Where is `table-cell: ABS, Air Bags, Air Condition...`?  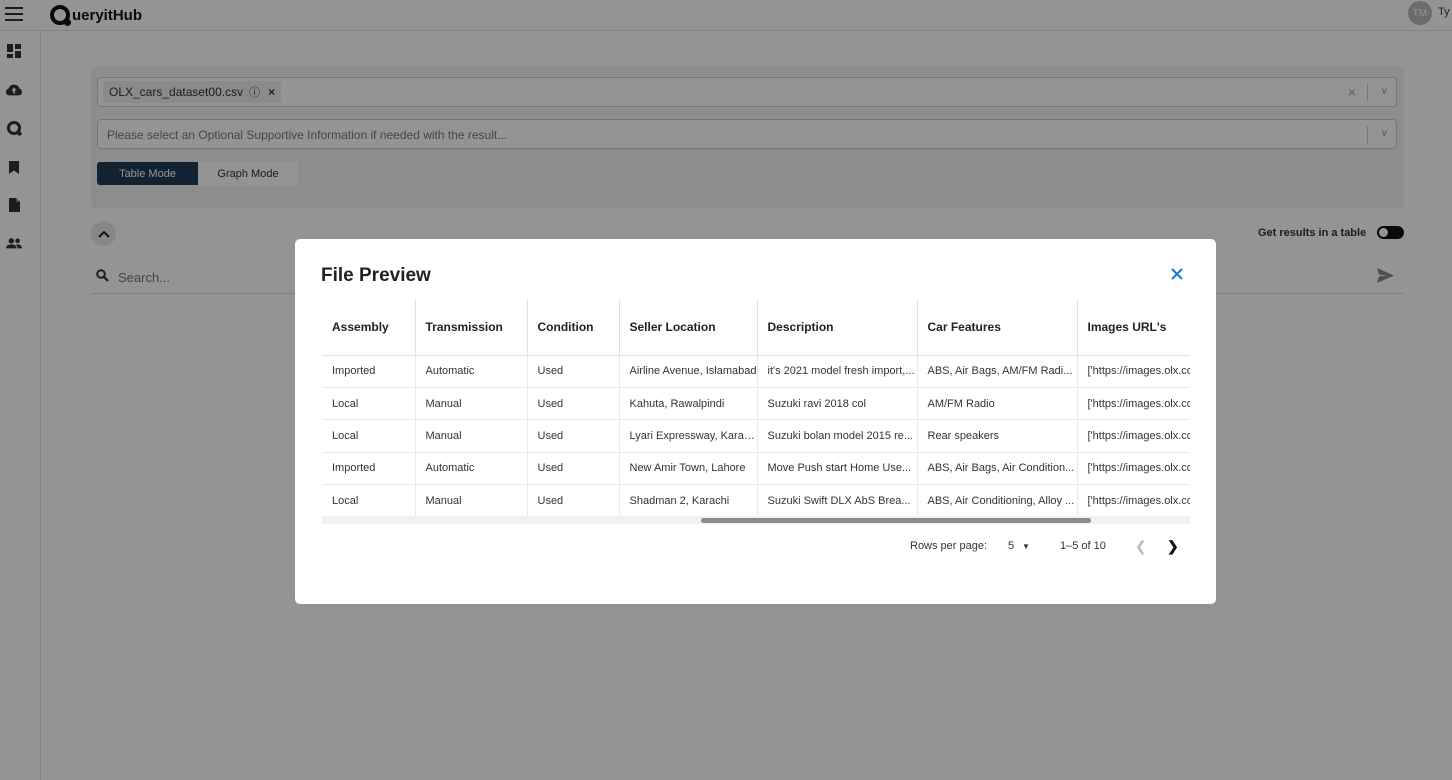
table-cell: ABS, Air Bags, Air Condition... is located at coordinates (997, 469).